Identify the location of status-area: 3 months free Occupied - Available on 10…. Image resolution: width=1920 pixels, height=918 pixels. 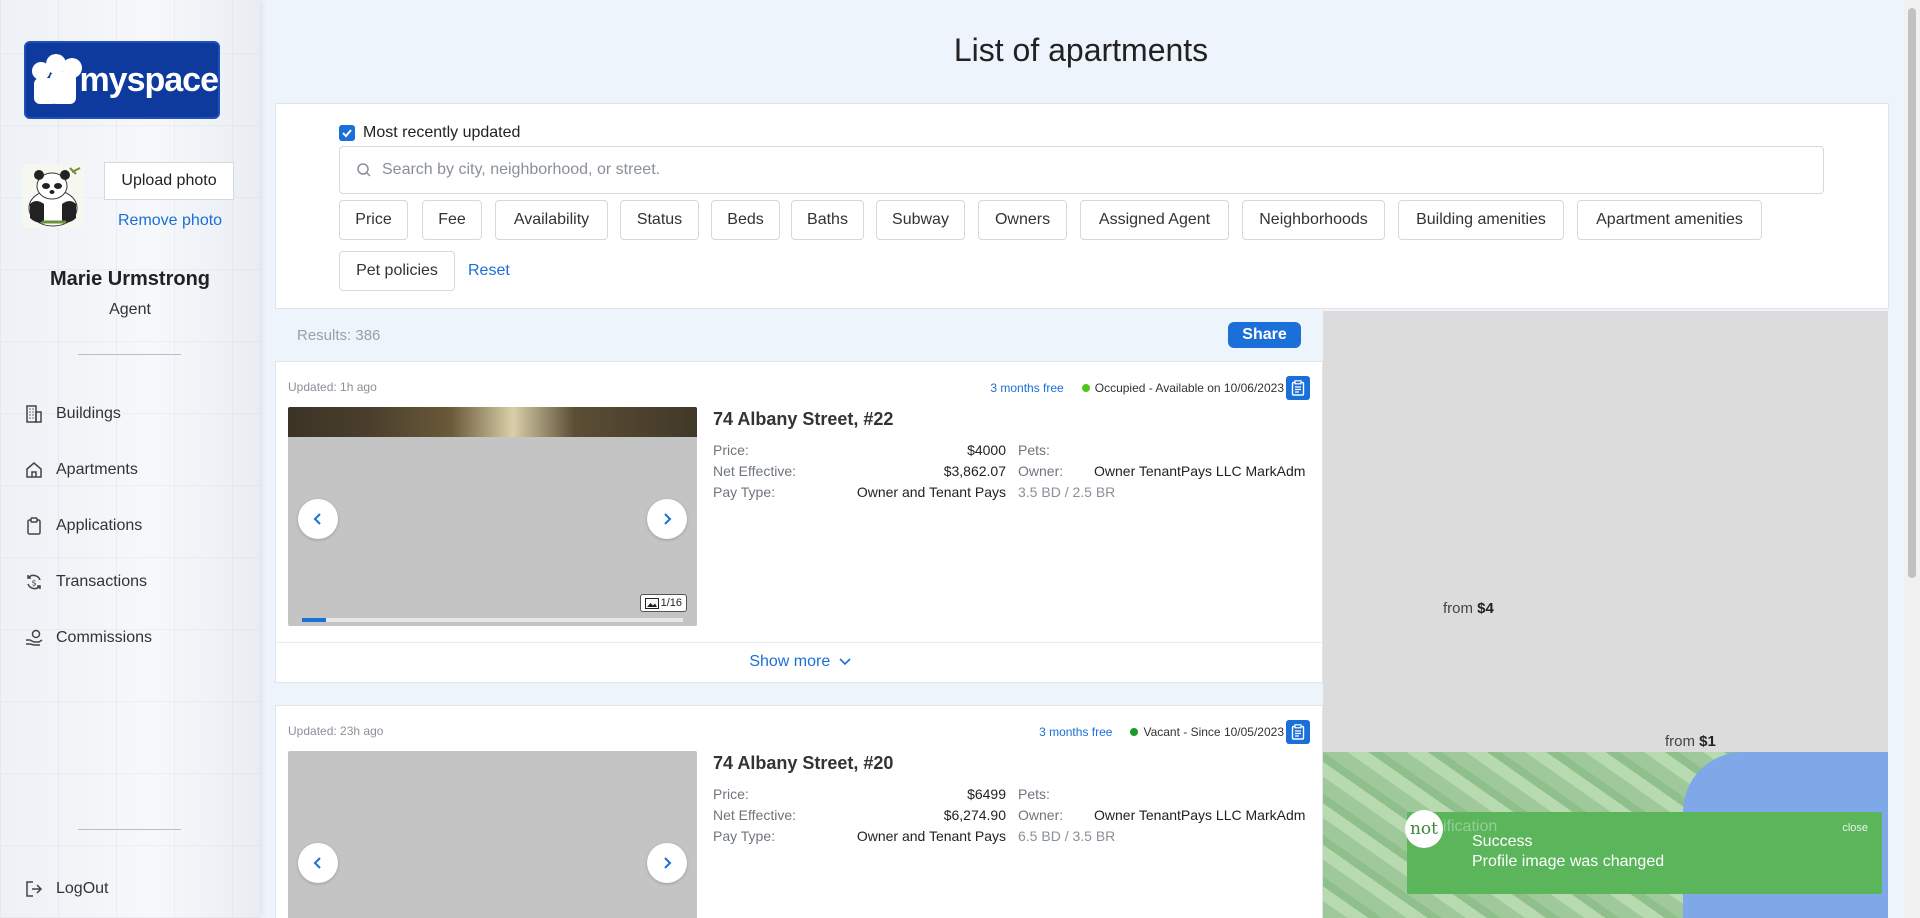
(1150, 388).